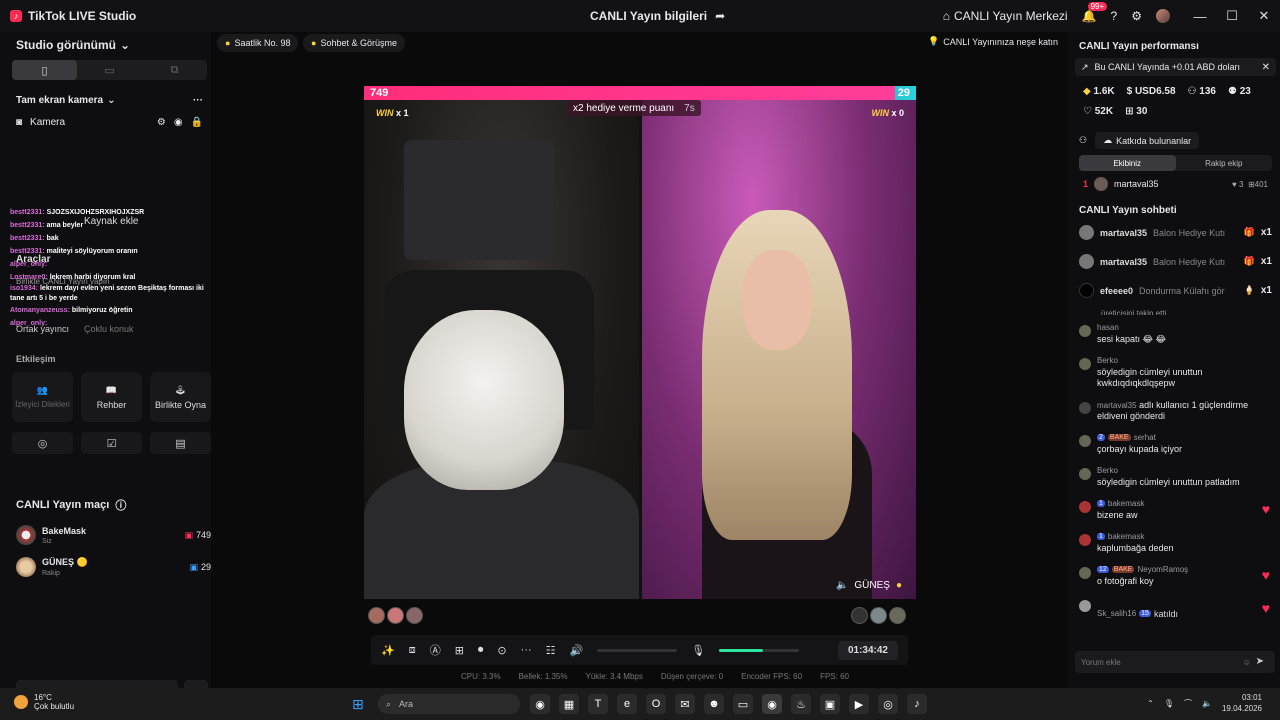 The width and height of the screenshot is (1280, 720). What do you see at coordinates (1224, 163) in the screenshot?
I see `tab-rival-team: Rakip ekip` at bounding box center [1224, 163].